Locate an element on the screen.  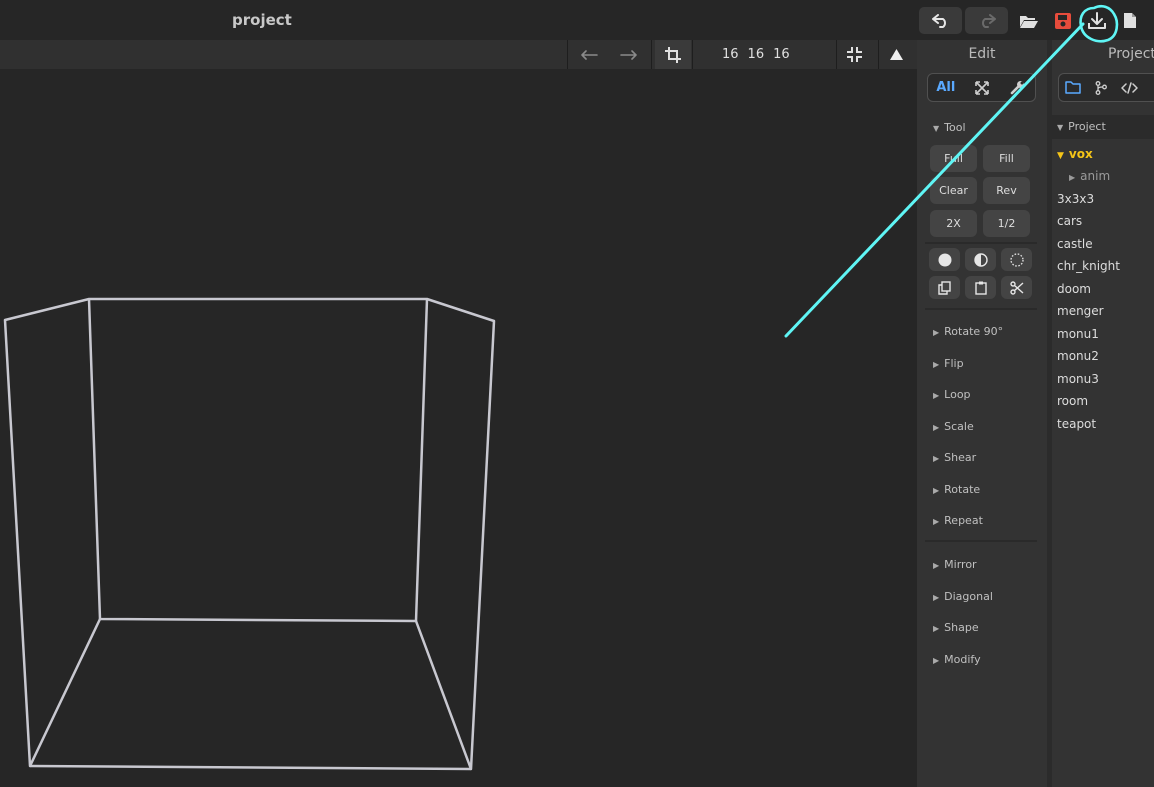
forward-button is located at coordinates (629, 54).